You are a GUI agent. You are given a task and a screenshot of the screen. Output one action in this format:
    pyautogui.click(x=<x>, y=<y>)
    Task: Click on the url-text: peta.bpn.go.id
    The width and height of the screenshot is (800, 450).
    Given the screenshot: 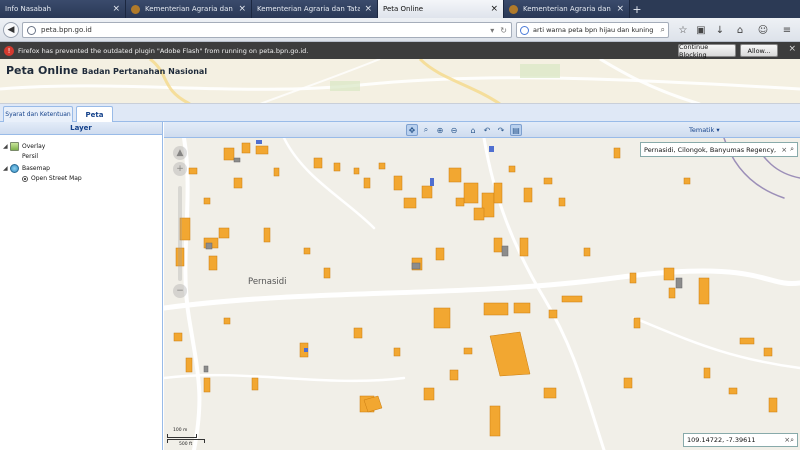 What is the action you would take?
    pyautogui.click(x=66, y=30)
    